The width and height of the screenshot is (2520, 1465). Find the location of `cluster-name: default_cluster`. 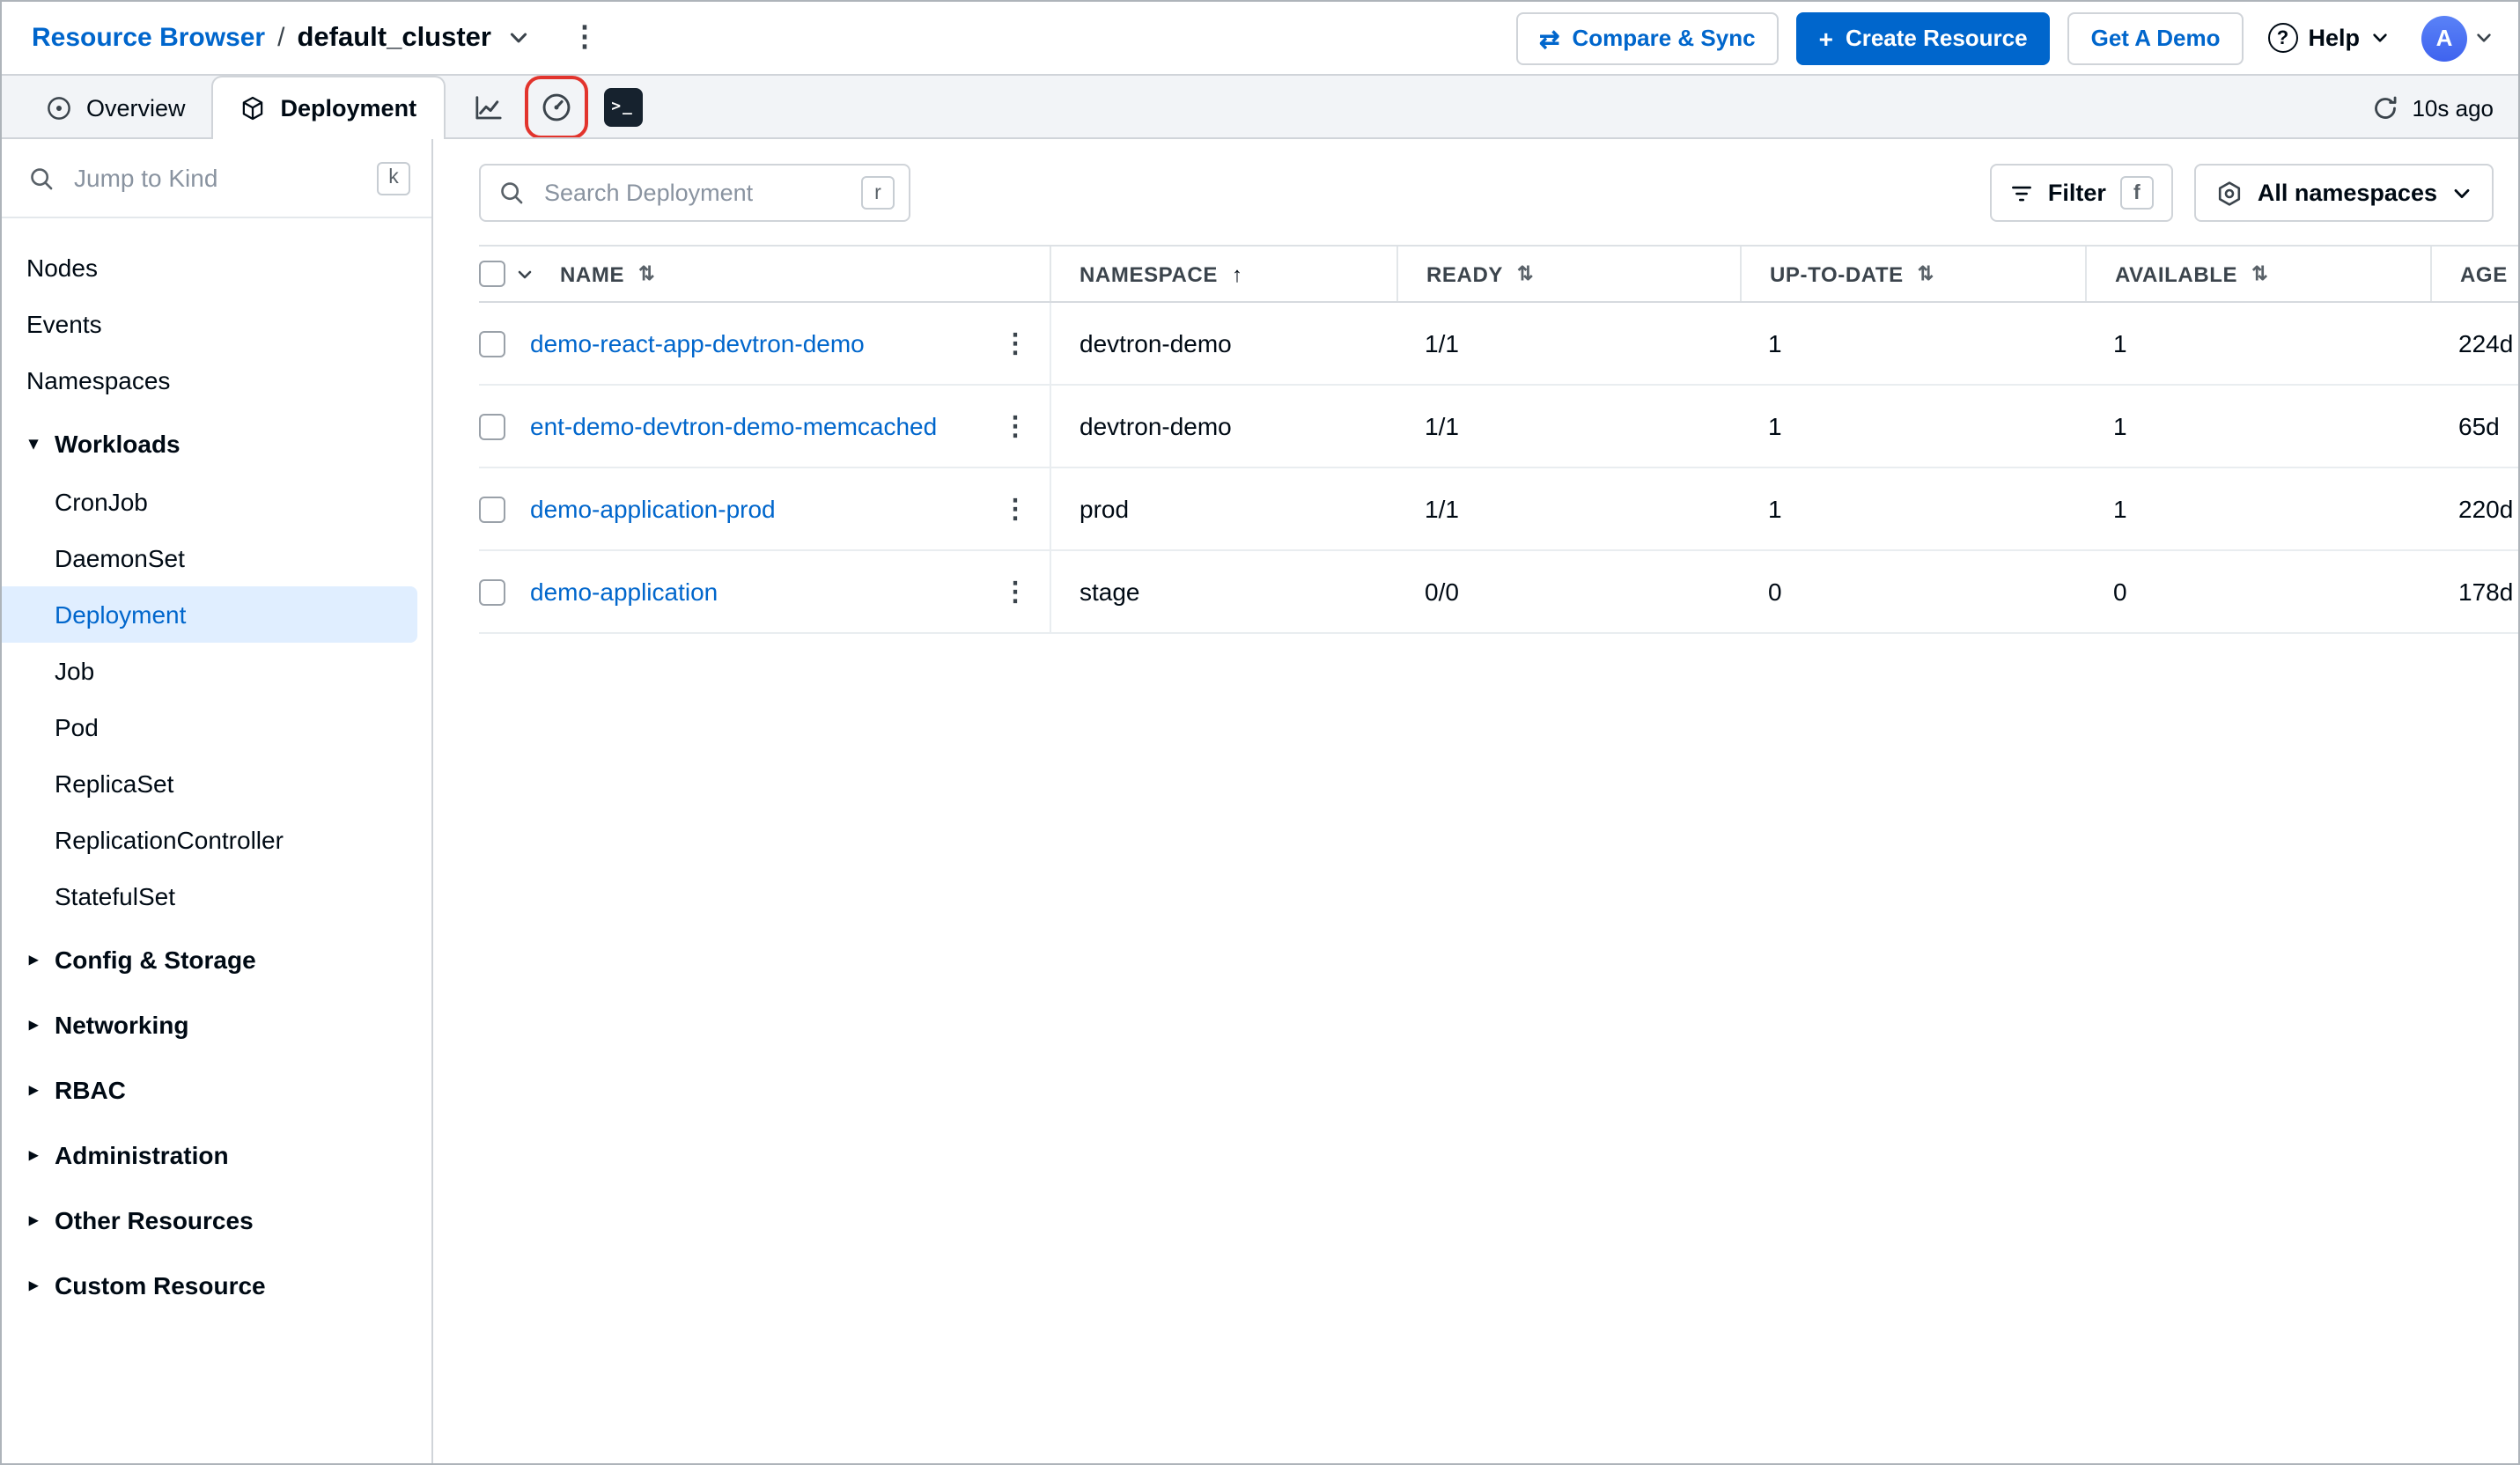

cluster-name: default_cluster is located at coordinates (394, 37).